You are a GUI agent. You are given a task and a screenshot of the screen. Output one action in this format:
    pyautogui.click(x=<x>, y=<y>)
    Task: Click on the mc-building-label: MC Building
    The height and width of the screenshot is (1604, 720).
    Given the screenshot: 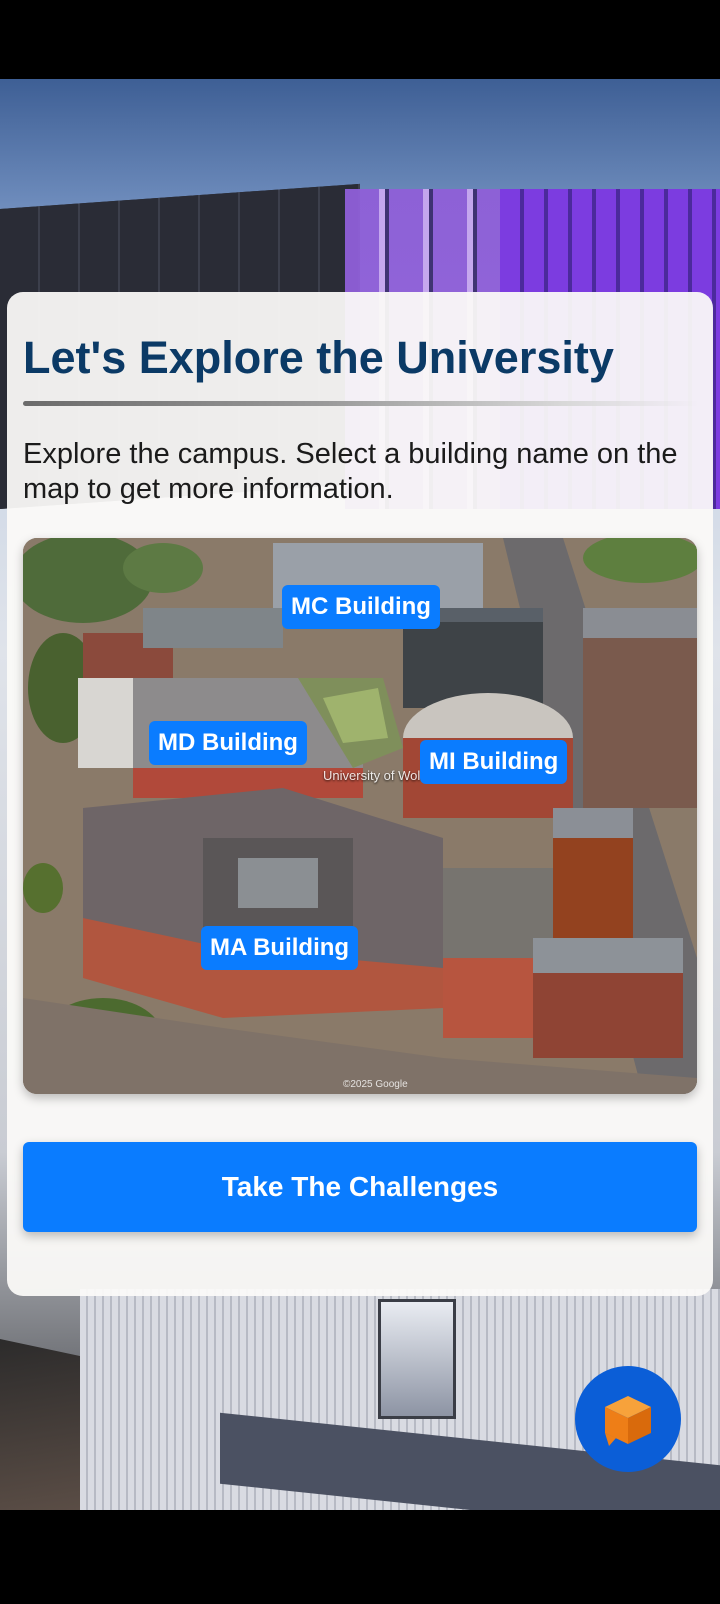 What is the action you would take?
    pyautogui.click(x=361, y=607)
    